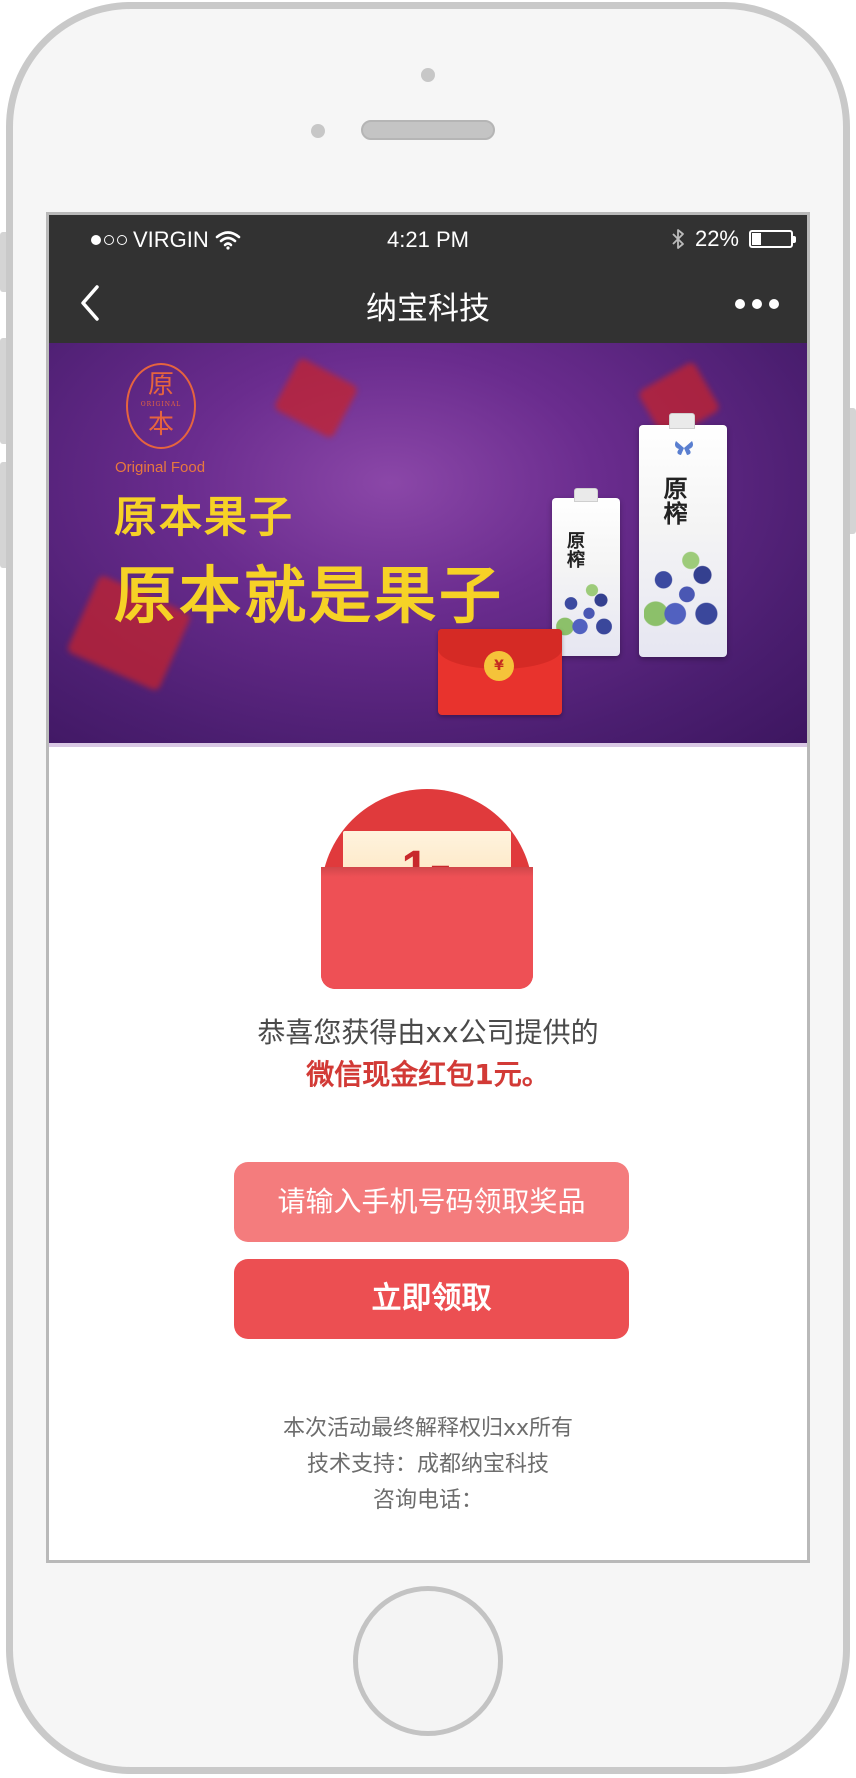  I want to click on battery-icon, so click(772, 239).